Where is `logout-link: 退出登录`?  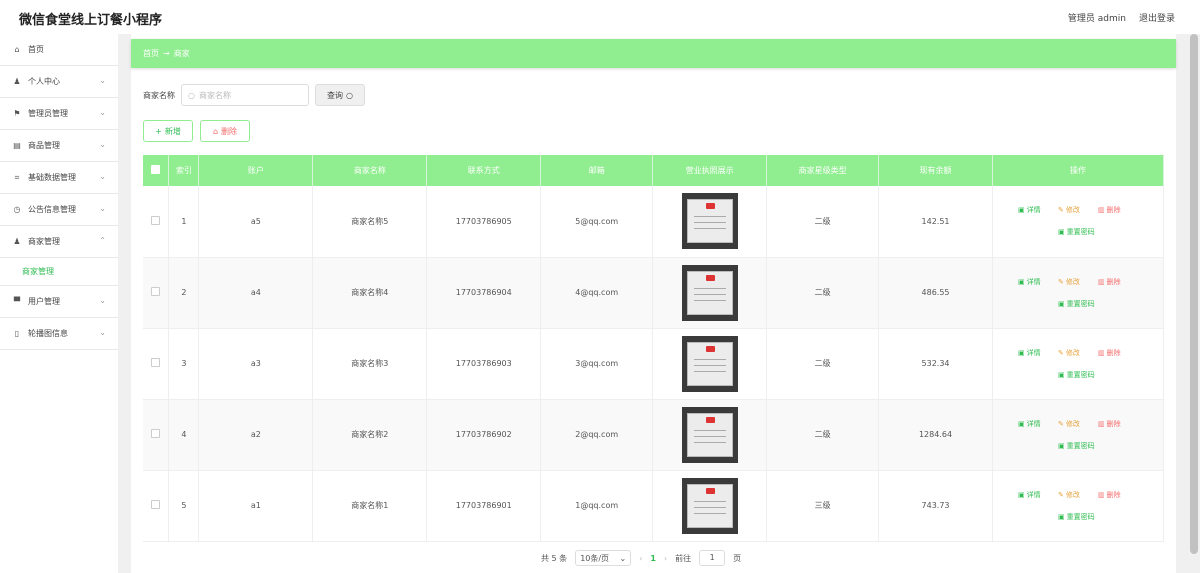 logout-link: 退出登录 is located at coordinates (1157, 17).